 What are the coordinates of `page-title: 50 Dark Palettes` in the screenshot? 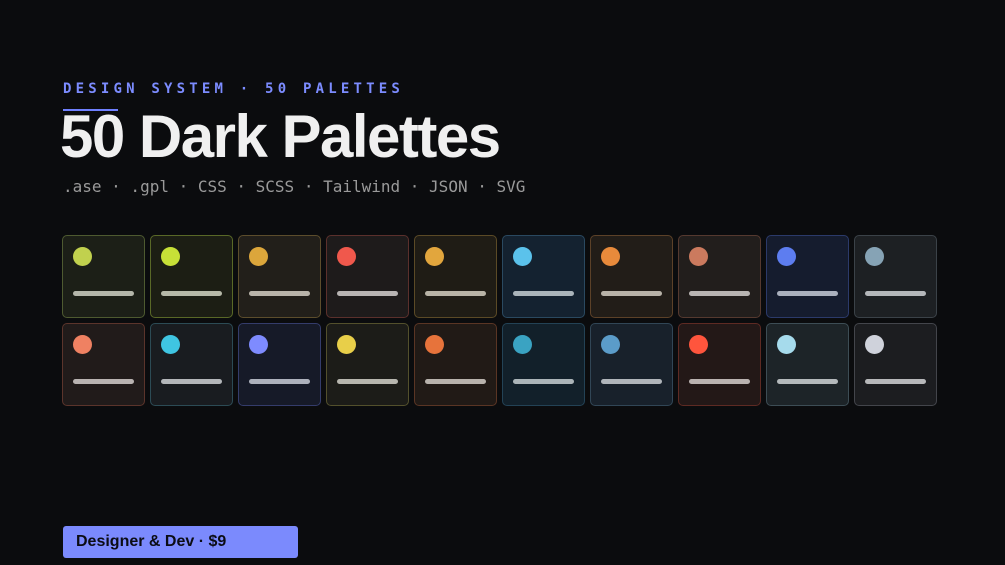 It's located at (280, 136).